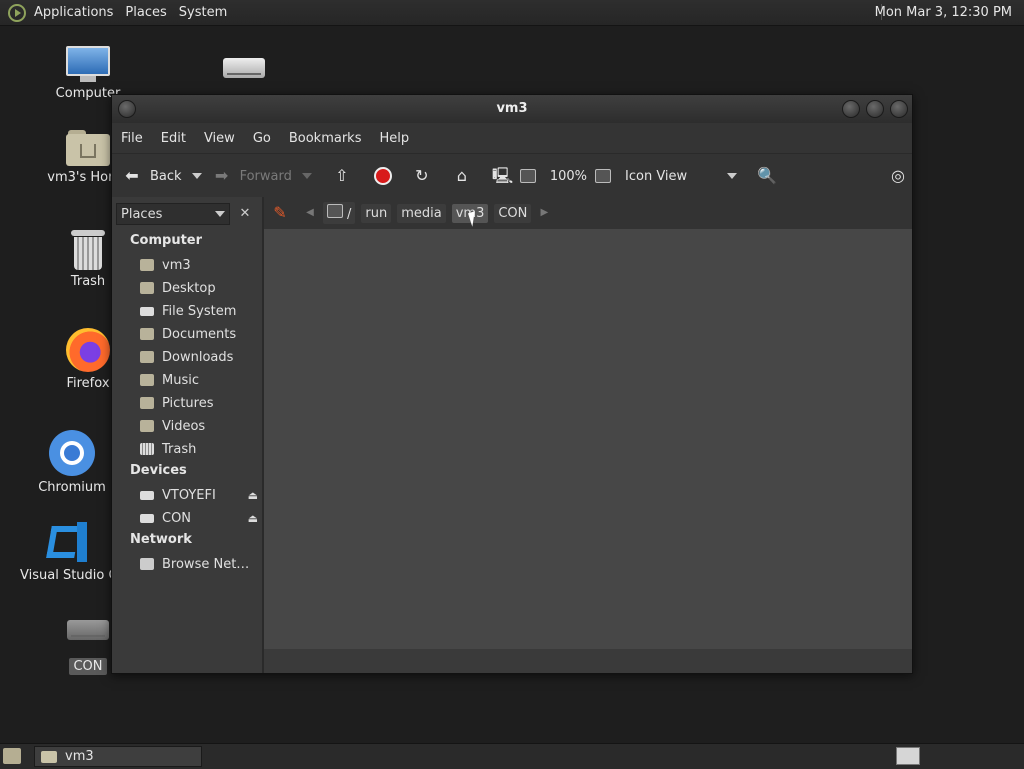 The width and height of the screenshot is (1024, 769). I want to click on status-bar, so click(588, 661).